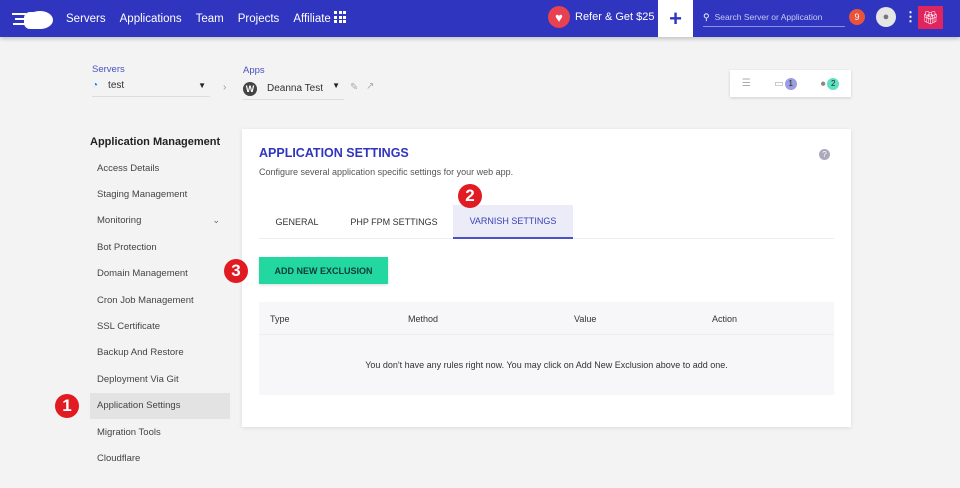 The width and height of the screenshot is (960, 488). Describe the element at coordinates (108, 69) in the screenshot. I see `servers-label: Servers` at that location.